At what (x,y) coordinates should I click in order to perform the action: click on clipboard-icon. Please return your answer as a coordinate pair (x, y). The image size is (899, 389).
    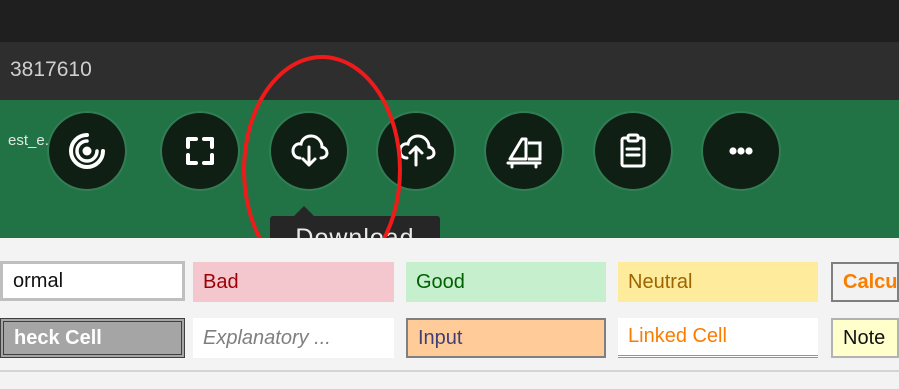
    Looking at the image, I should click on (633, 150).